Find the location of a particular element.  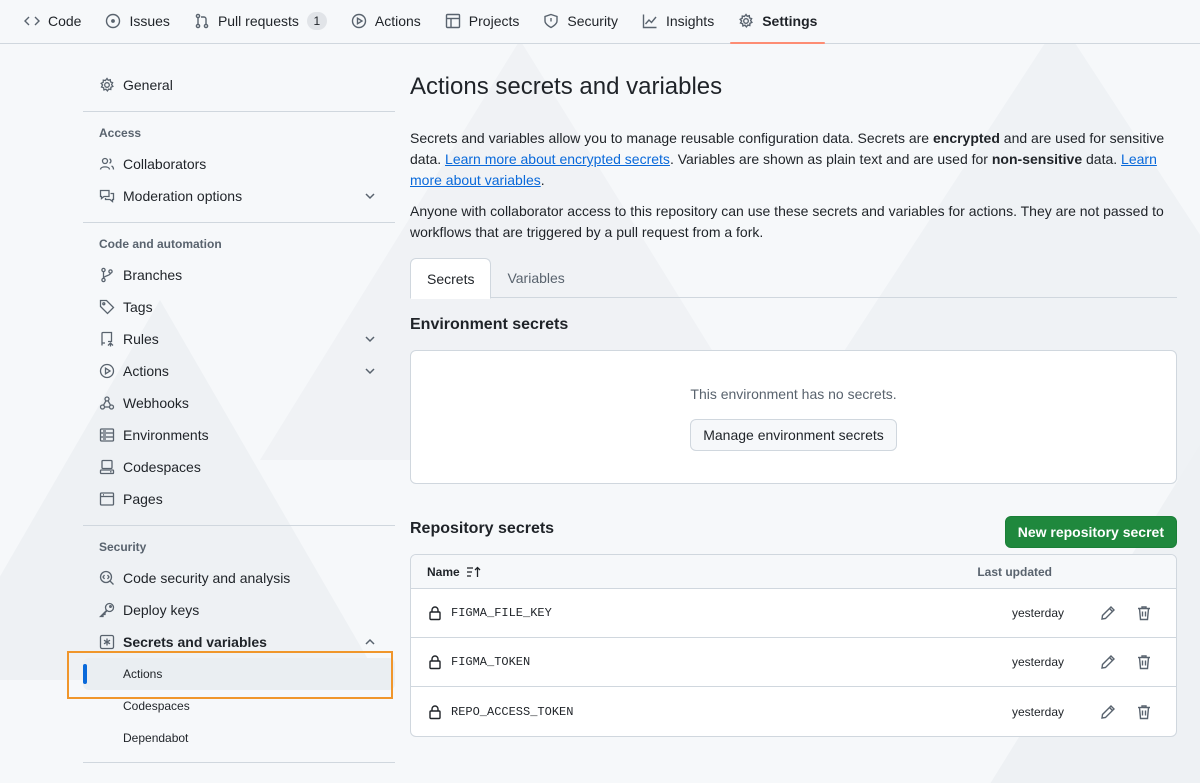

pull-request-icon is located at coordinates (202, 21).